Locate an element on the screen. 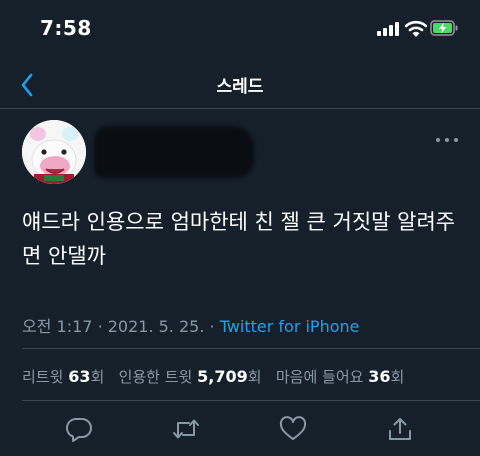 The width and height of the screenshot is (480, 456). quotes-label: 인용한 트윗 is located at coordinates (155, 377).